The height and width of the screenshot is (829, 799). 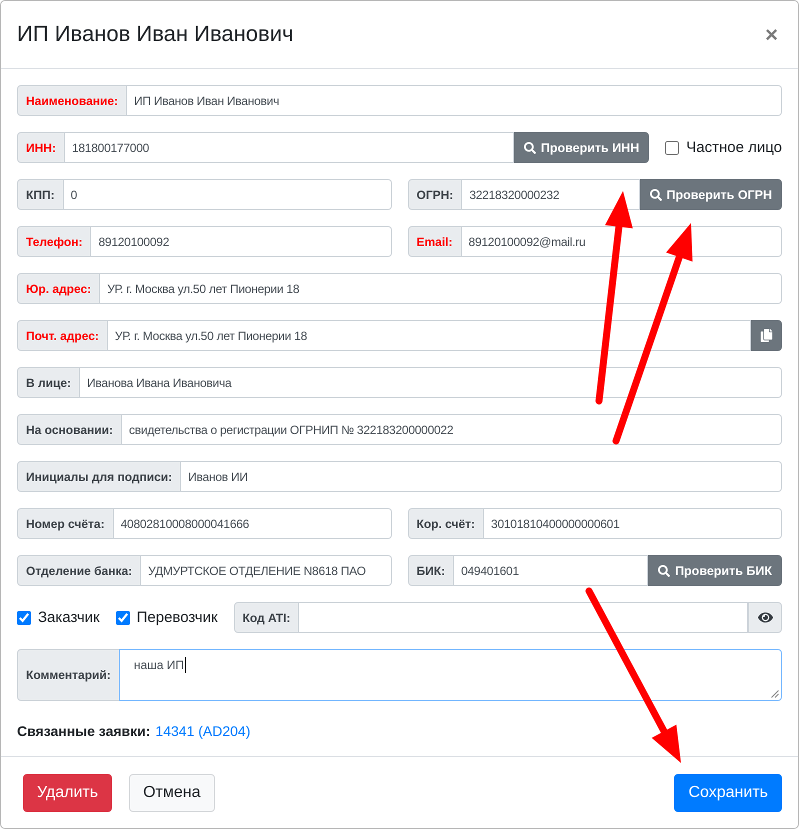 I want to click on copy-icon, so click(x=766, y=335).